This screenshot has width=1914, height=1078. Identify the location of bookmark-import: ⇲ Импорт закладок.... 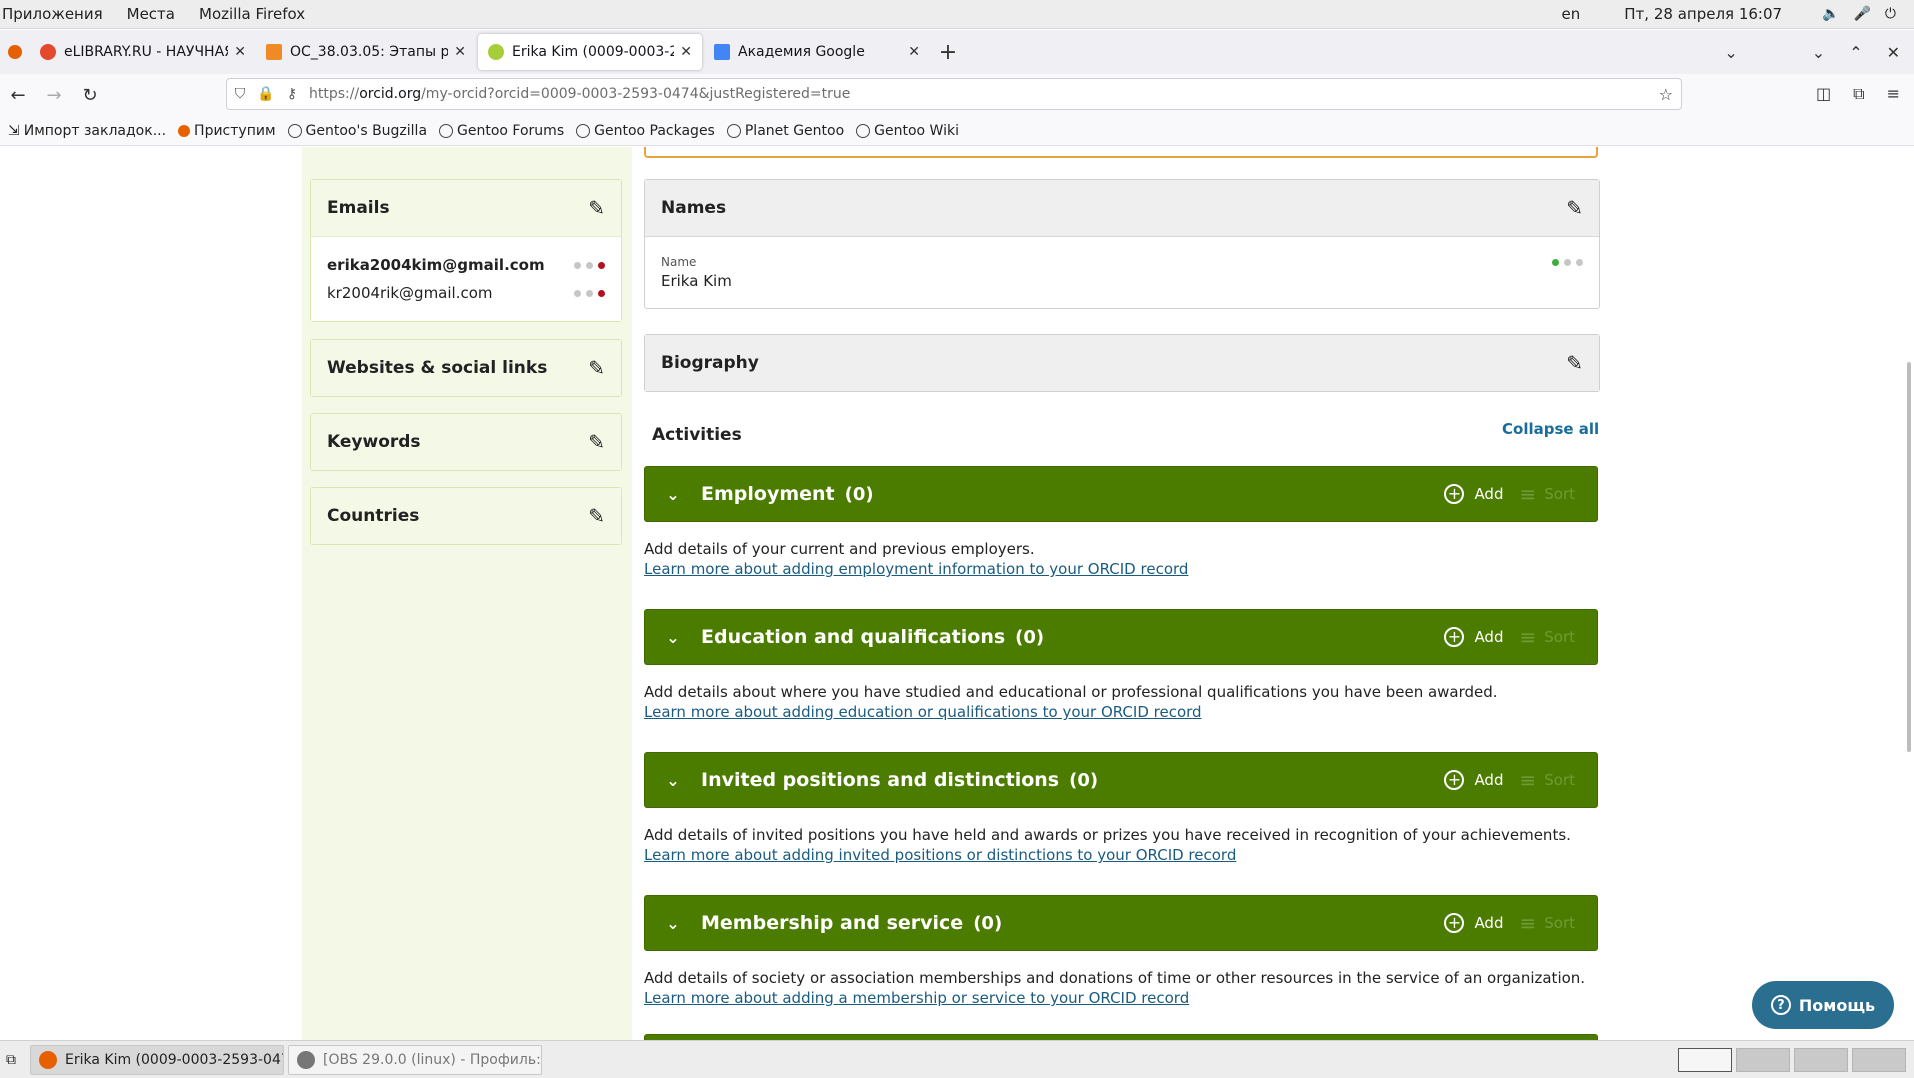
(87, 131).